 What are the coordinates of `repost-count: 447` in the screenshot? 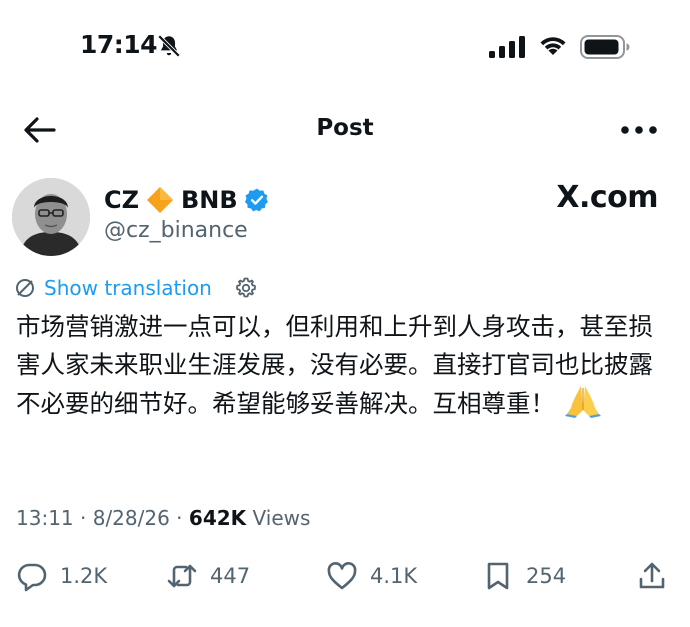 It's located at (230, 576).